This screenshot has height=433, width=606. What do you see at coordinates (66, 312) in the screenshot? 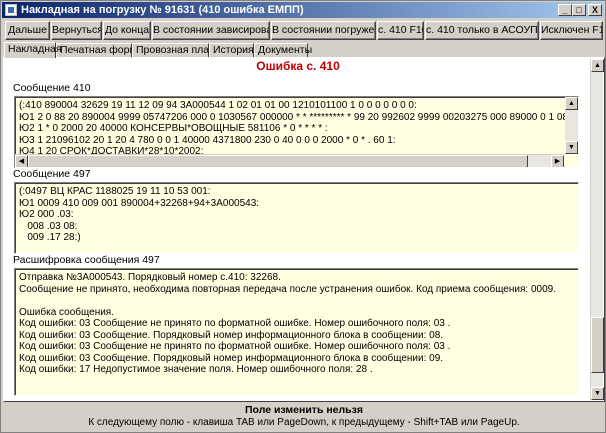
I see `memo-line: Ошибка сообщения.` at bounding box center [66, 312].